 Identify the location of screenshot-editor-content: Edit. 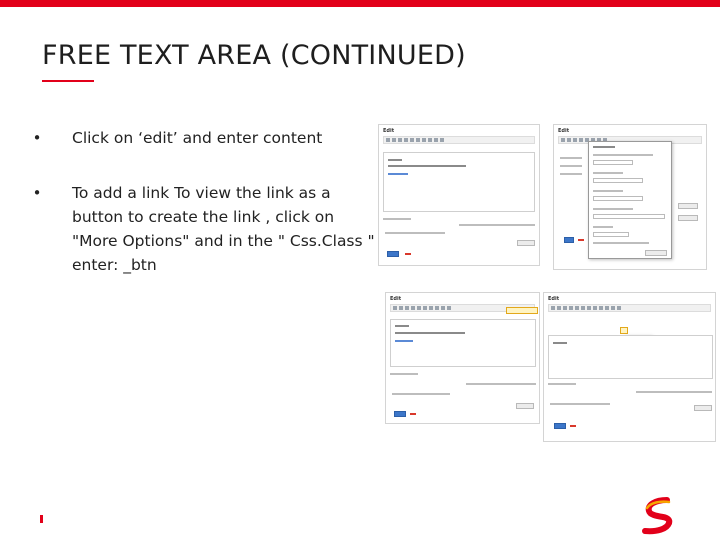
(459, 195).